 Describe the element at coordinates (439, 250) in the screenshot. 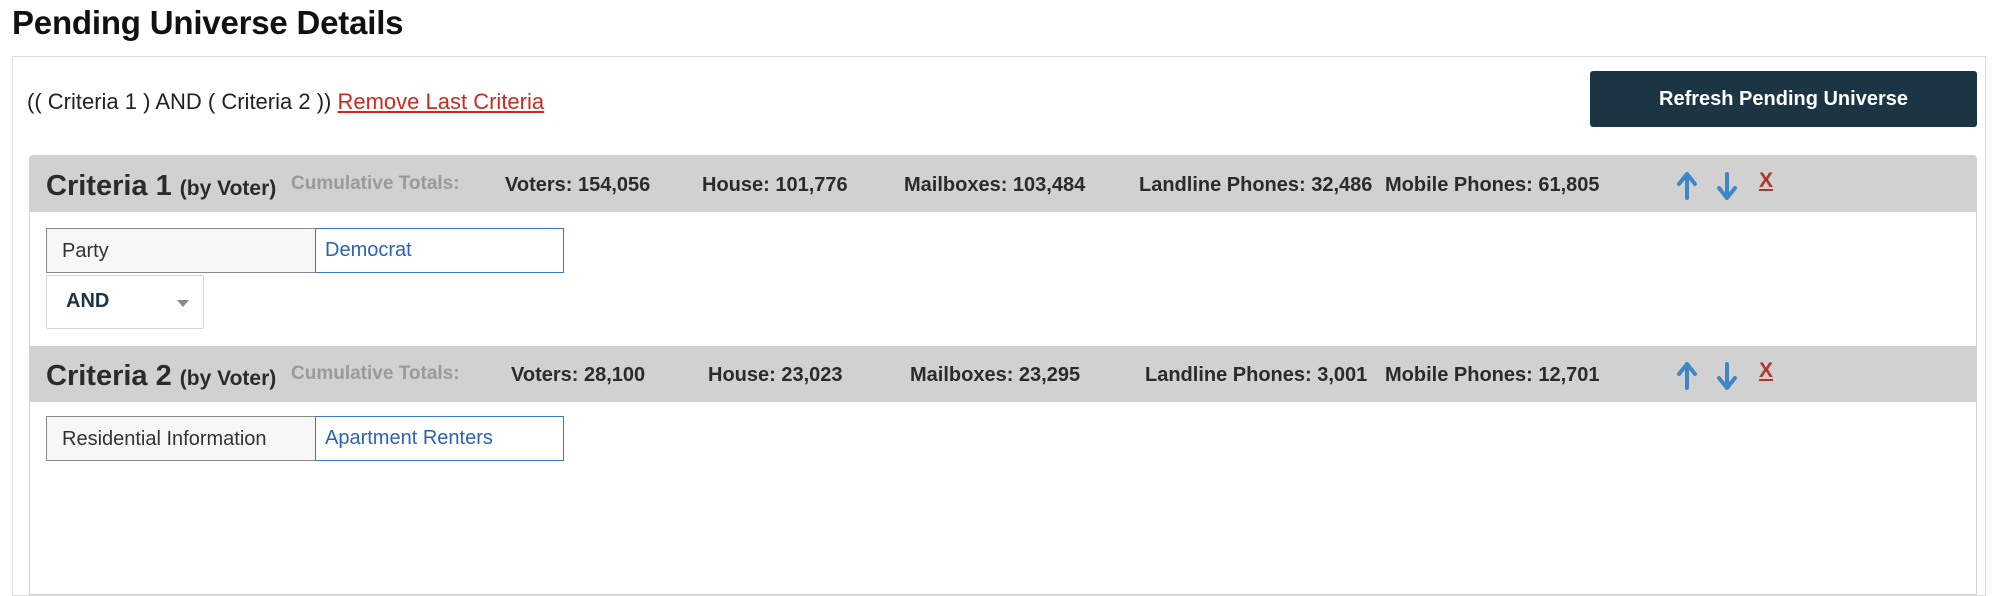

I see `criteria-field-value: Democrat` at that location.